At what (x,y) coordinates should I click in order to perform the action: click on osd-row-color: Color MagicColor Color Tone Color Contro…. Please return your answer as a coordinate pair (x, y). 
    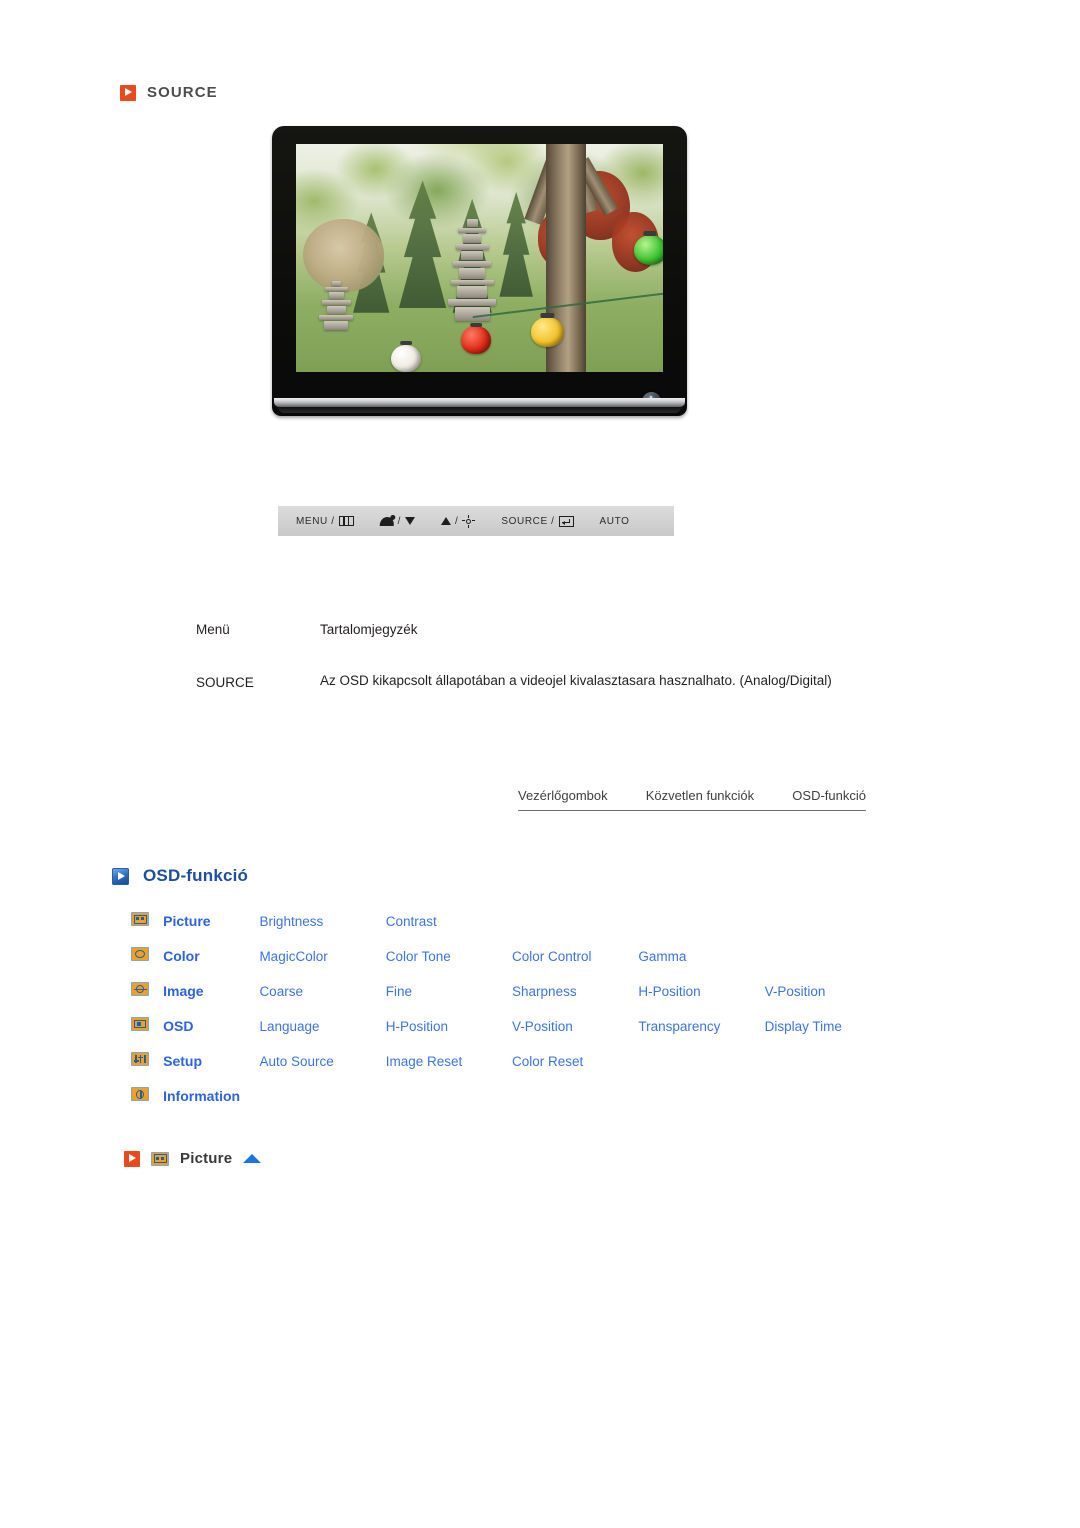
    Looking at the image, I should click on (511, 964).